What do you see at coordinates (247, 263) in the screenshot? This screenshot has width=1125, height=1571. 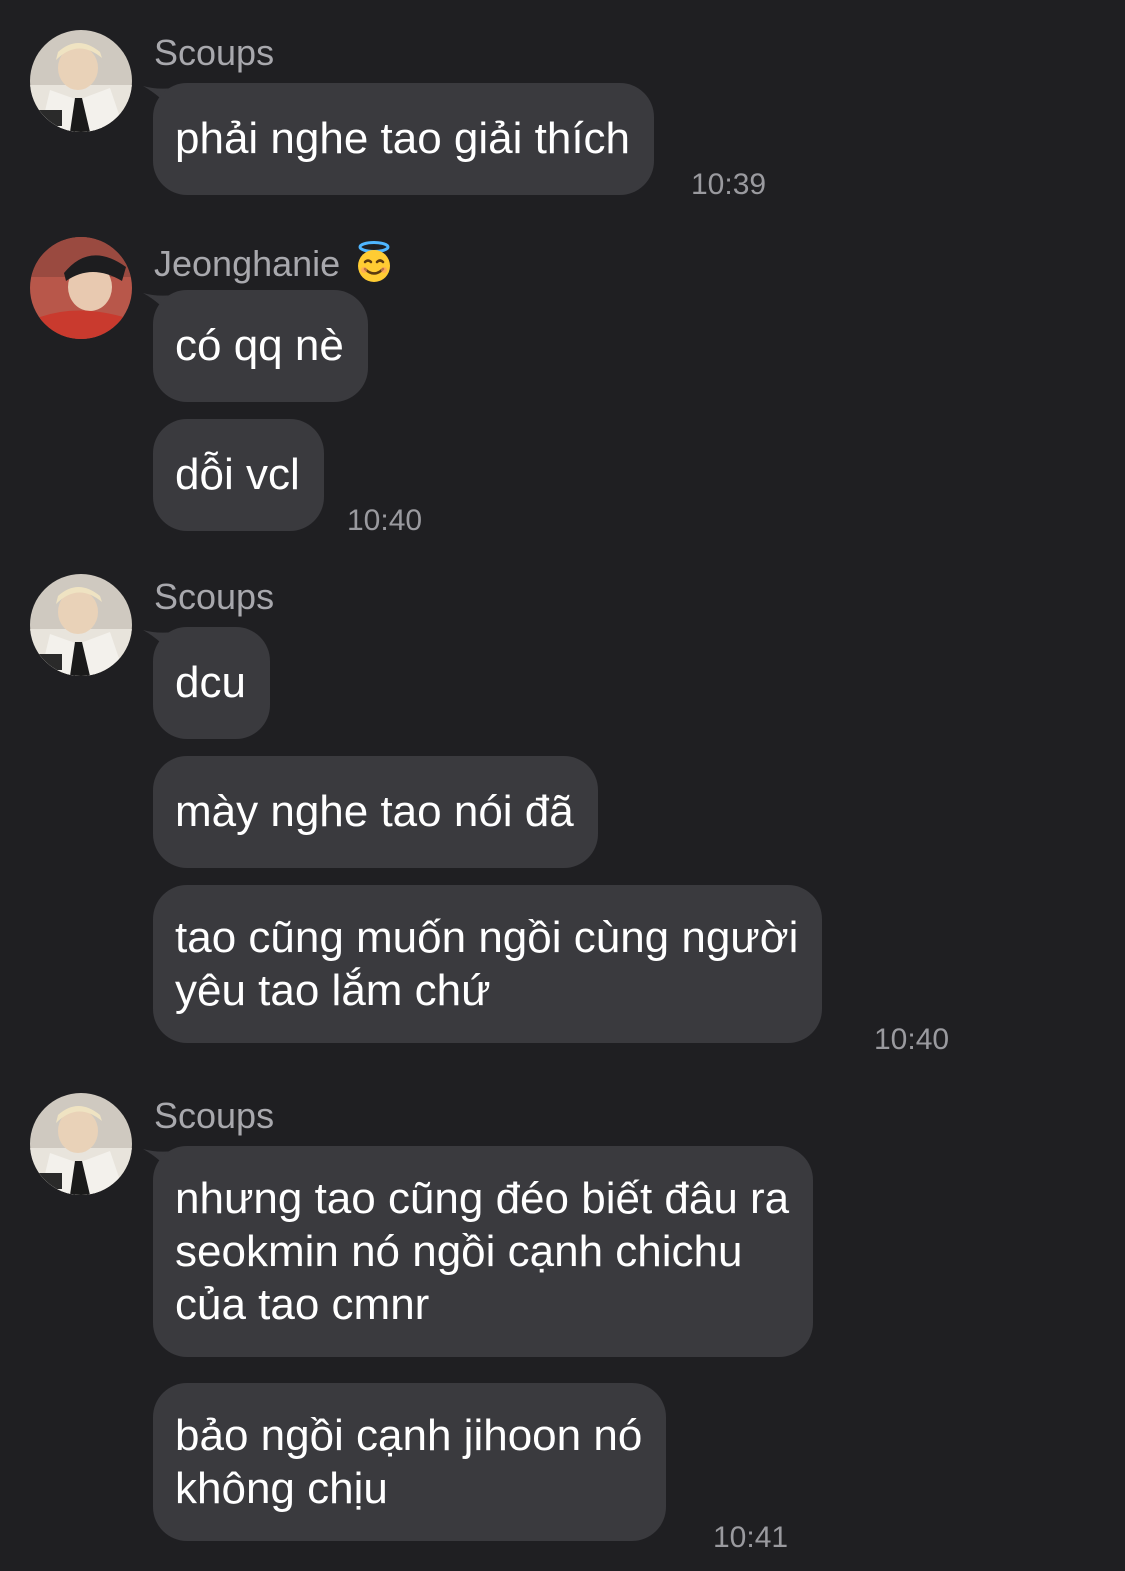 I see `sender-name-text: Jeonghanie` at bounding box center [247, 263].